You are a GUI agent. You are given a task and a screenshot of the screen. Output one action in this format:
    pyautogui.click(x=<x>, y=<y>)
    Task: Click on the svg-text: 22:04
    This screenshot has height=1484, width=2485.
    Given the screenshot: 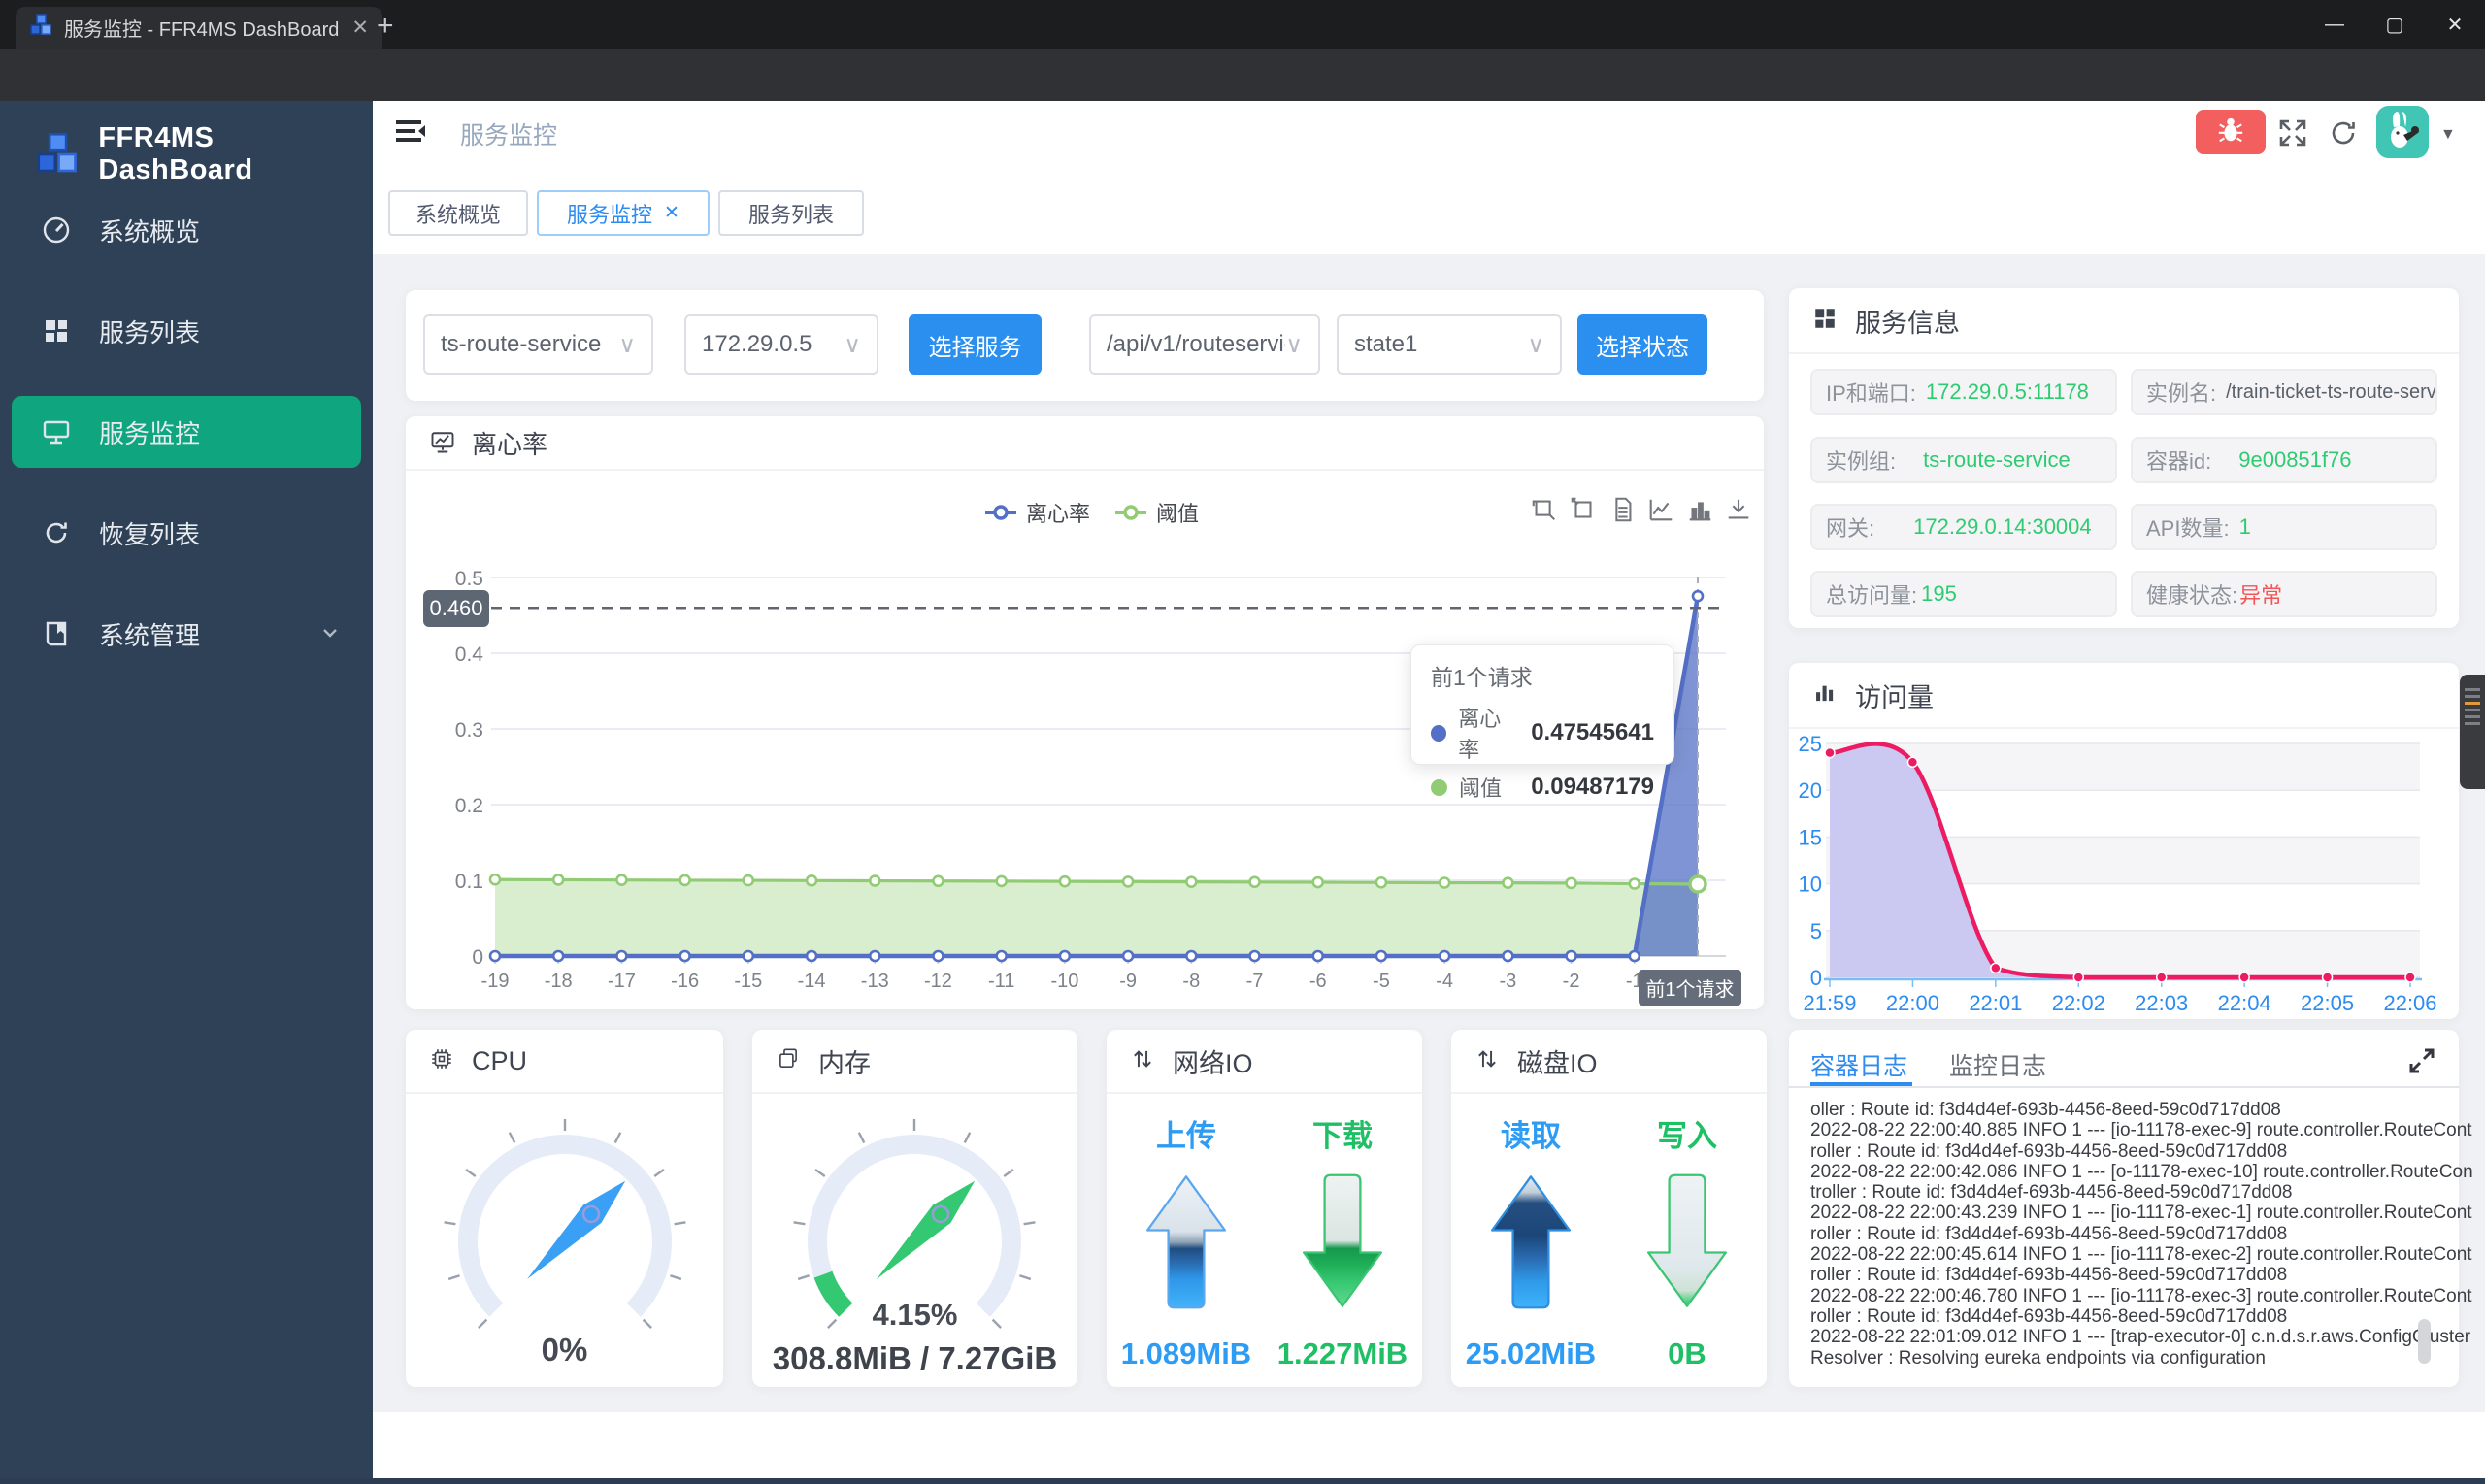 What is the action you would take?
    pyautogui.click(x=2244, y=1003)
    